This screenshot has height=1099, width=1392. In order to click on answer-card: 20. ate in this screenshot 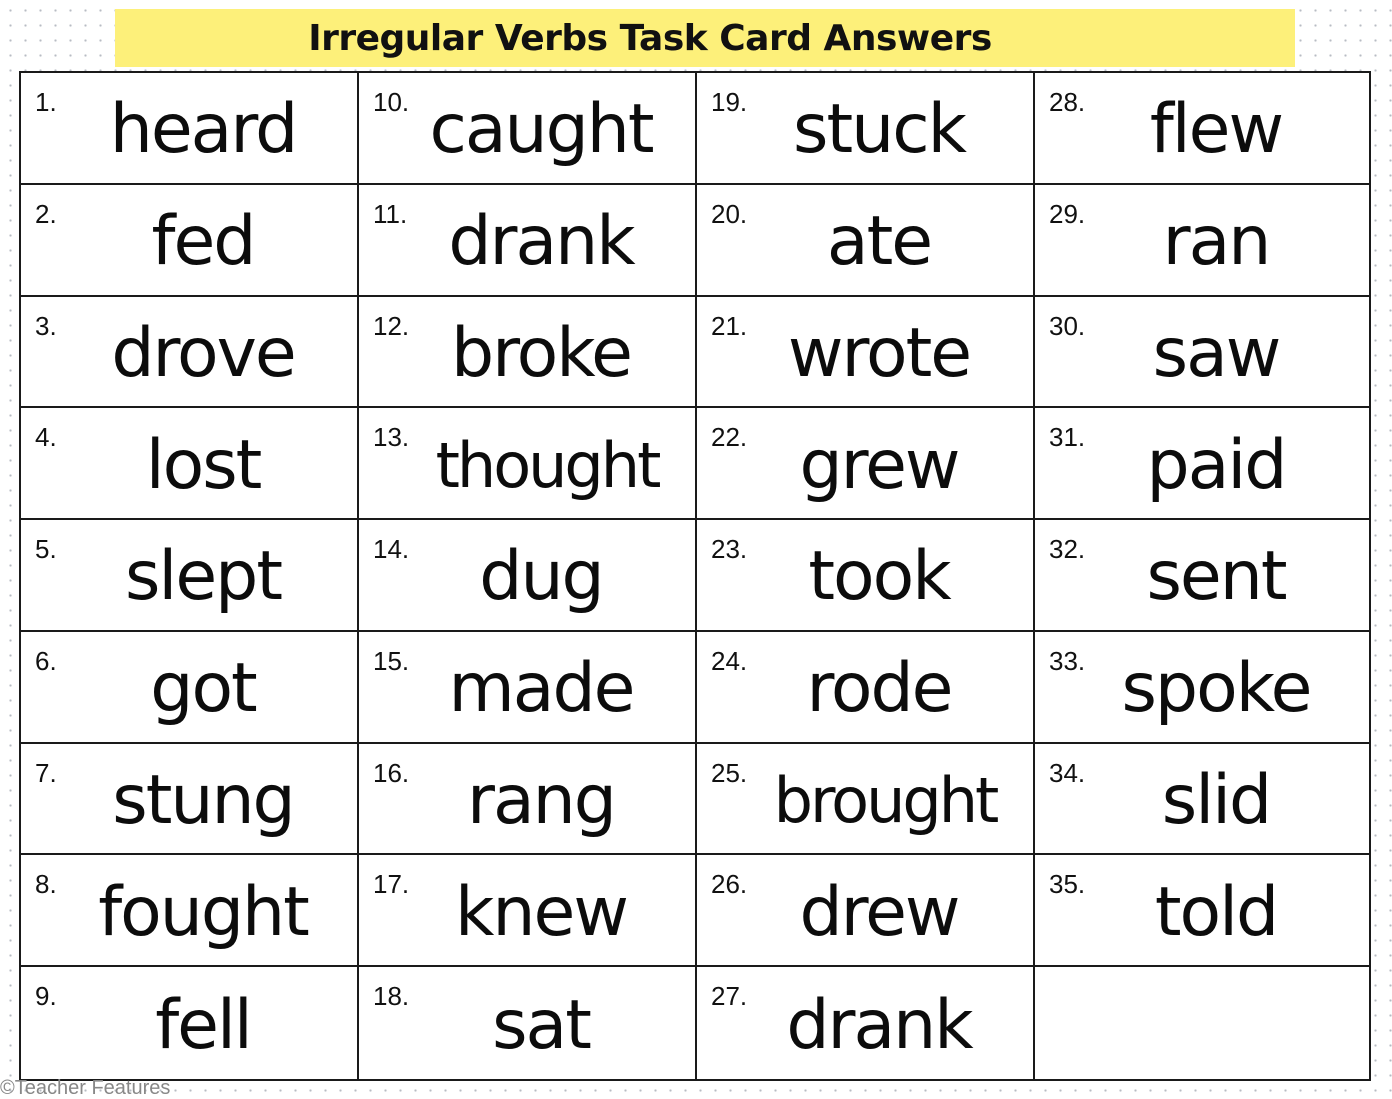, I will do `click(866, 240)`.